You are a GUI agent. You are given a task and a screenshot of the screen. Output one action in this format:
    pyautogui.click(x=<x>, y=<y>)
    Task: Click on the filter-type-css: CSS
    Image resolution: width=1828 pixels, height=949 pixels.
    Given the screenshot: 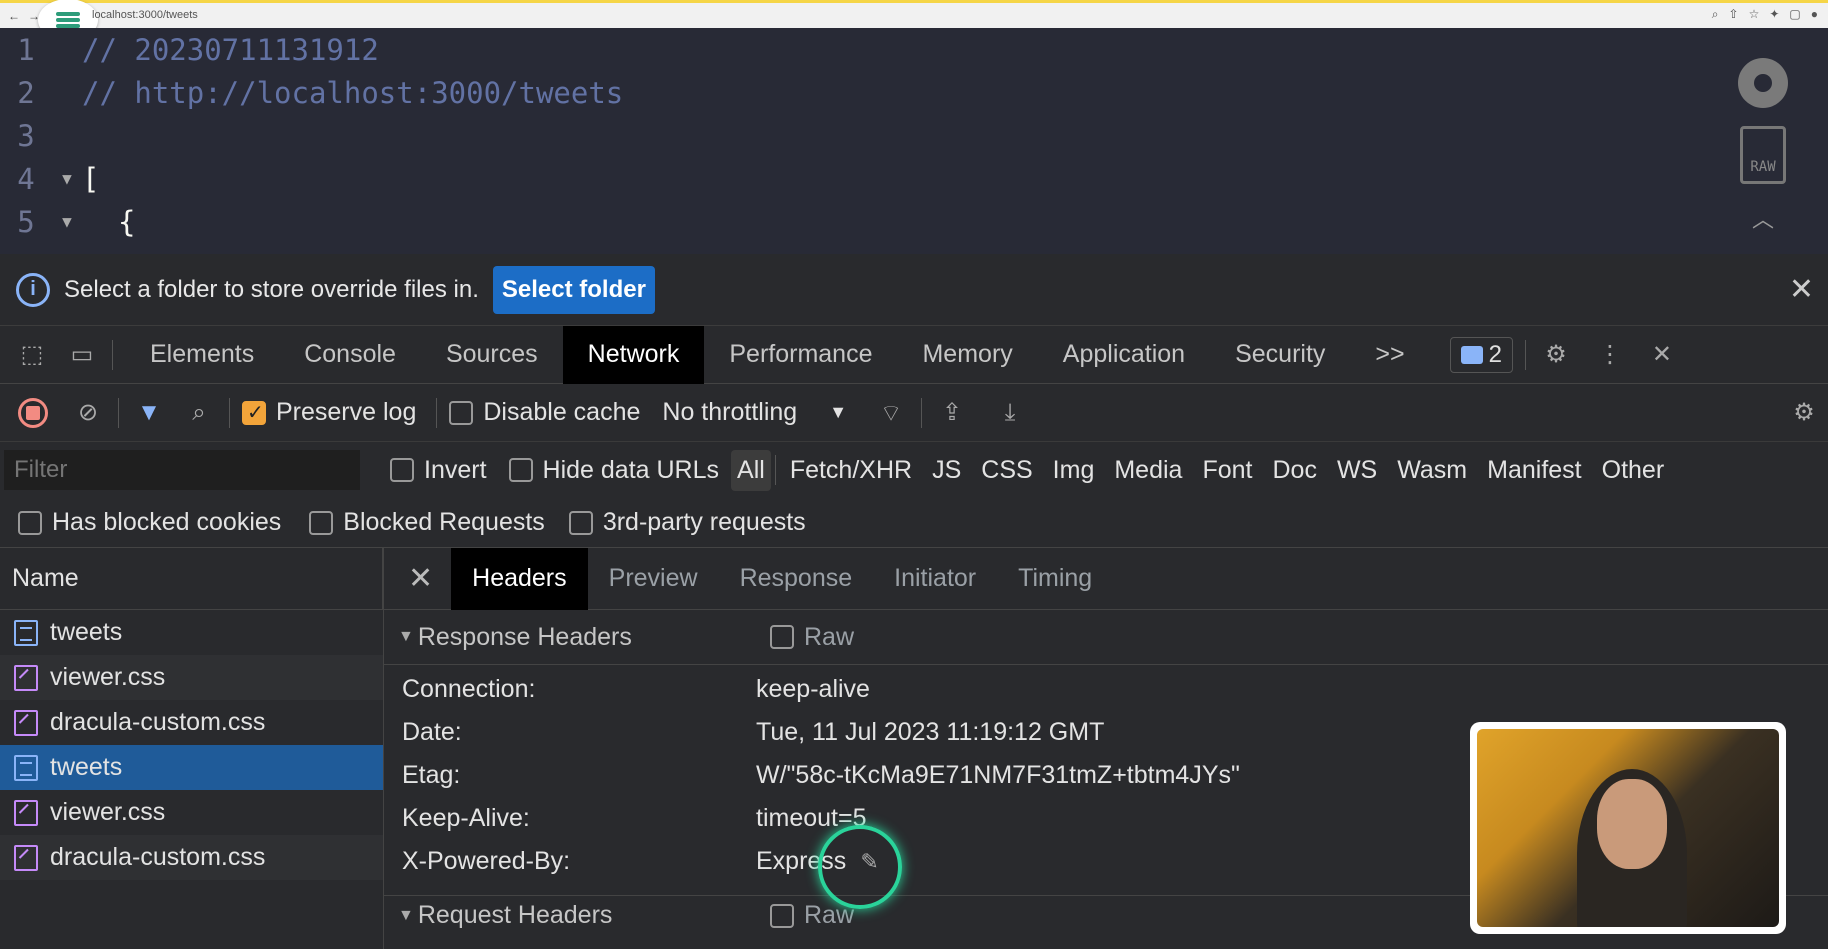 What is the action you would take?
    pyautogui.click(x=1006, y=470)
    